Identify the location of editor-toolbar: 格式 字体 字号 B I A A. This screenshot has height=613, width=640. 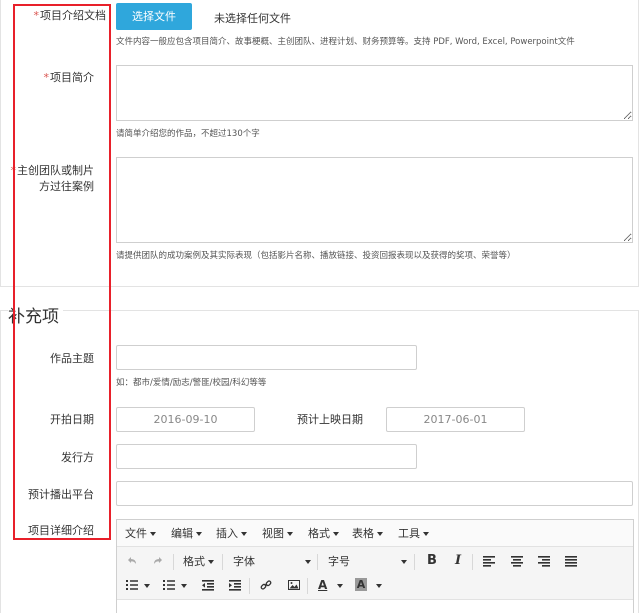
(375, 573).